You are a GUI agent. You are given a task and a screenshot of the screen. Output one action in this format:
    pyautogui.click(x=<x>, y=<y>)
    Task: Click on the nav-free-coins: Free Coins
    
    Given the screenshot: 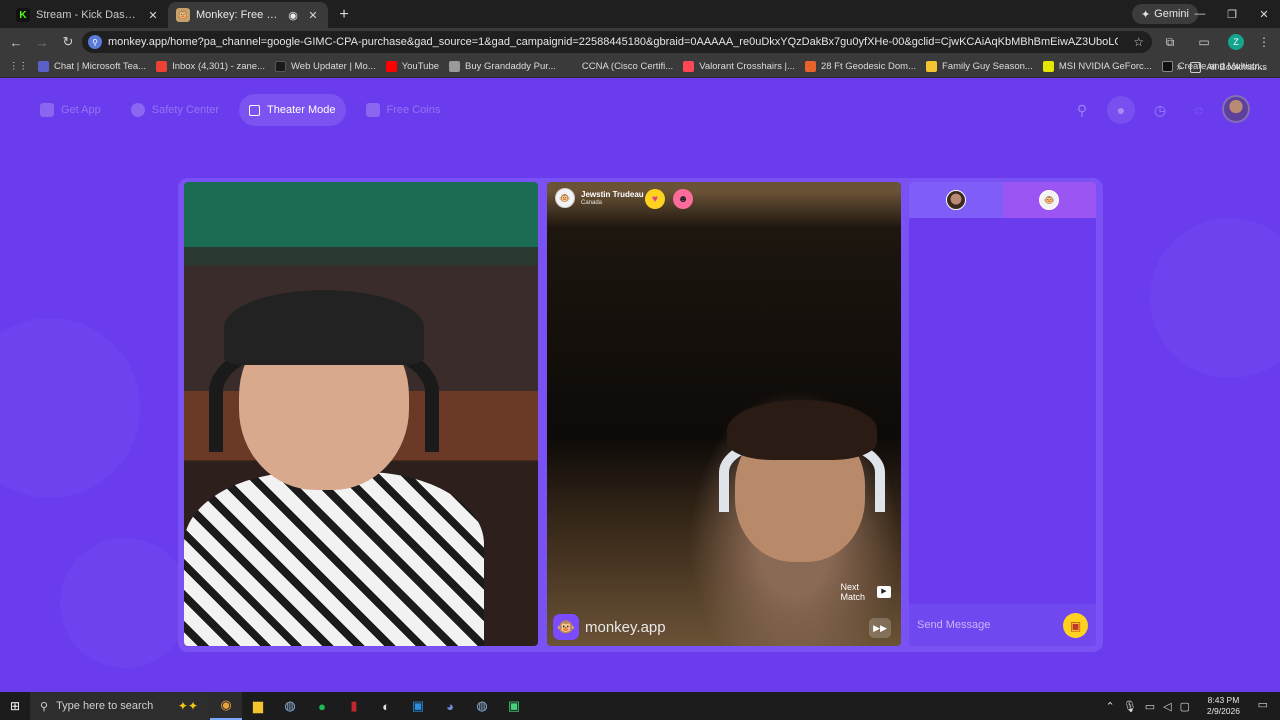 What is the action you would take?
    pyautogui.click(x=403, y=110)
    